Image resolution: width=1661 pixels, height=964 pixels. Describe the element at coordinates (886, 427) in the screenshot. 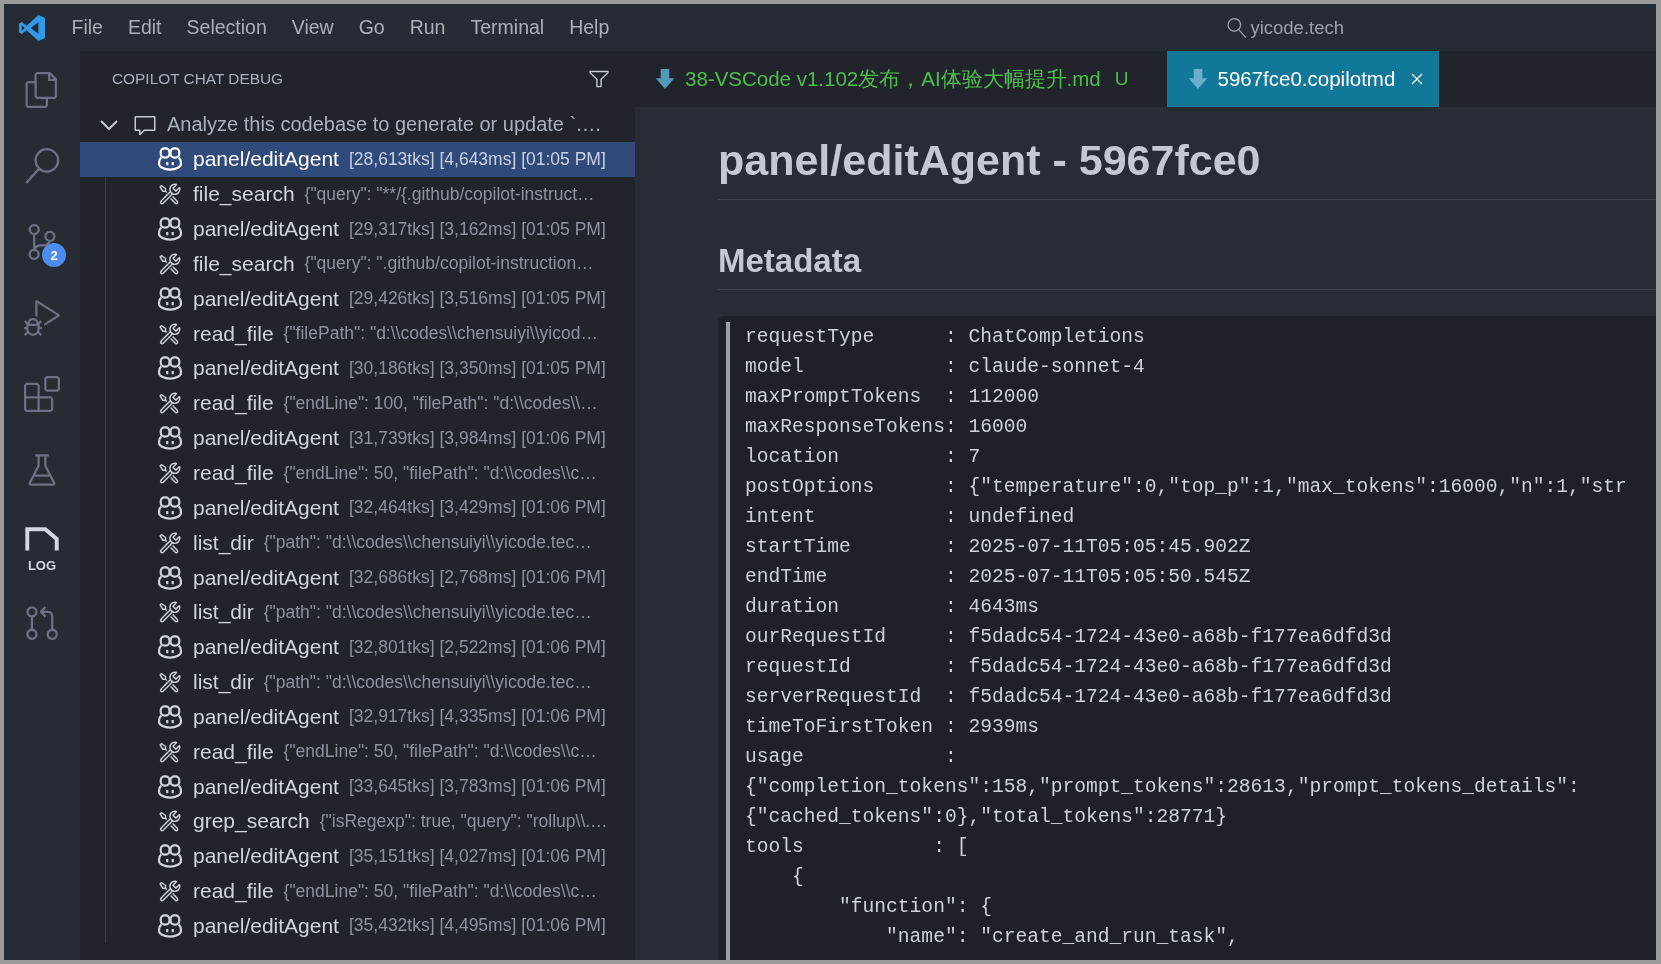

I see `code-line: maxResponseTokens: 16000` at that location.